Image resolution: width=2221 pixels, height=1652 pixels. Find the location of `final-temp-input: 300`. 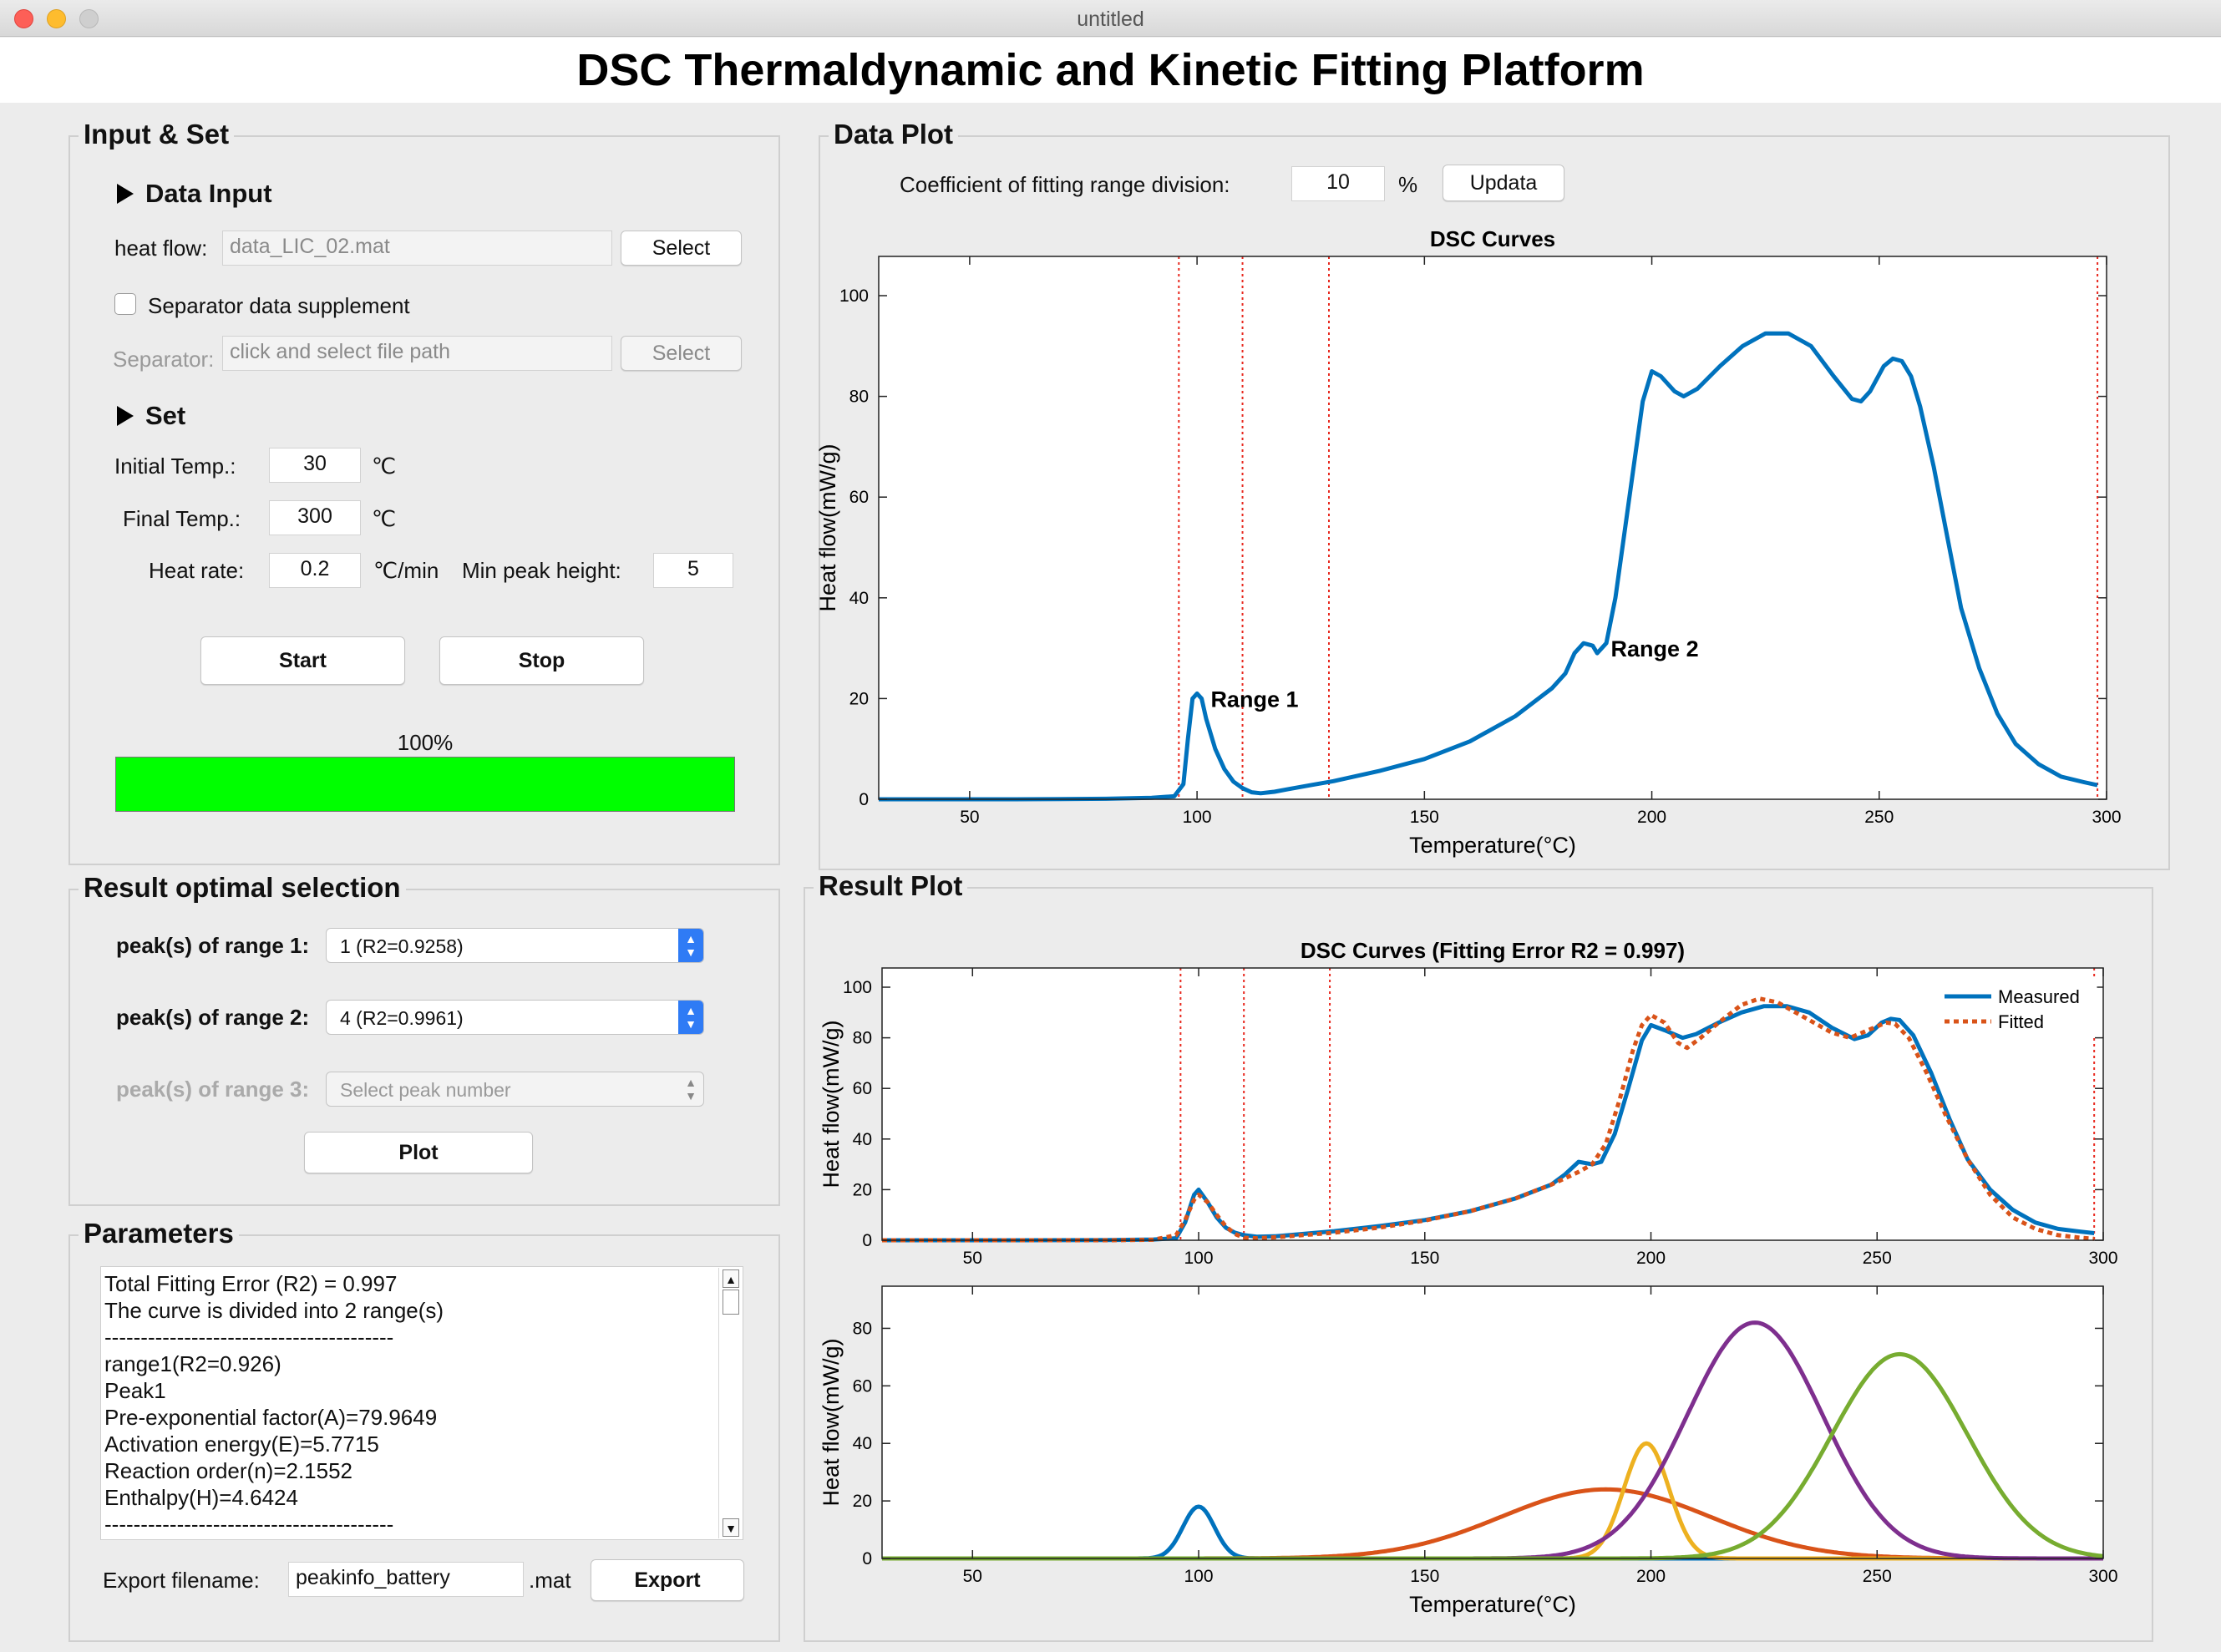

final-temp-input: 300 is located at coordinates (315, 517).